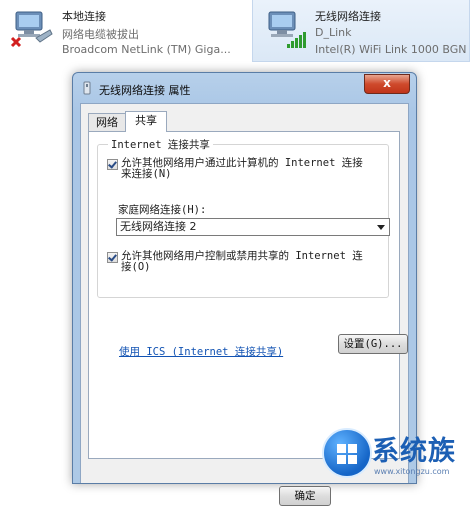 The height and width of the screenshot is (506, 470). Describe the element at coordinates (107, 122) in the screenshot. I see `tab-network: 网络` at that location.